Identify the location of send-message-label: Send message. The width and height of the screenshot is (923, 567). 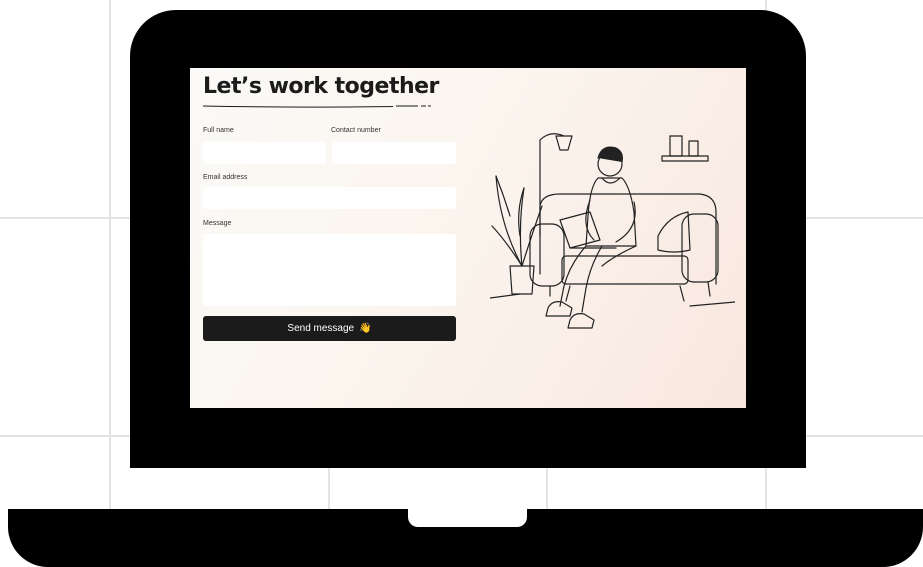
(321, 328).